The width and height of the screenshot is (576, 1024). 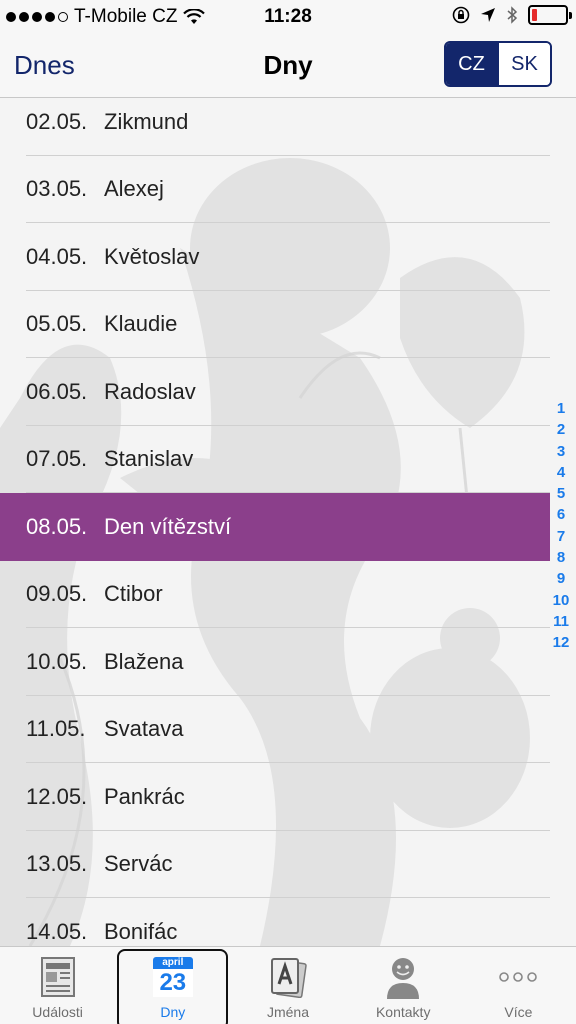 What do you see at coordinates (37, 17) in the screenshot?
I see `signal-strength-icon` at bounding box center [37, 17].